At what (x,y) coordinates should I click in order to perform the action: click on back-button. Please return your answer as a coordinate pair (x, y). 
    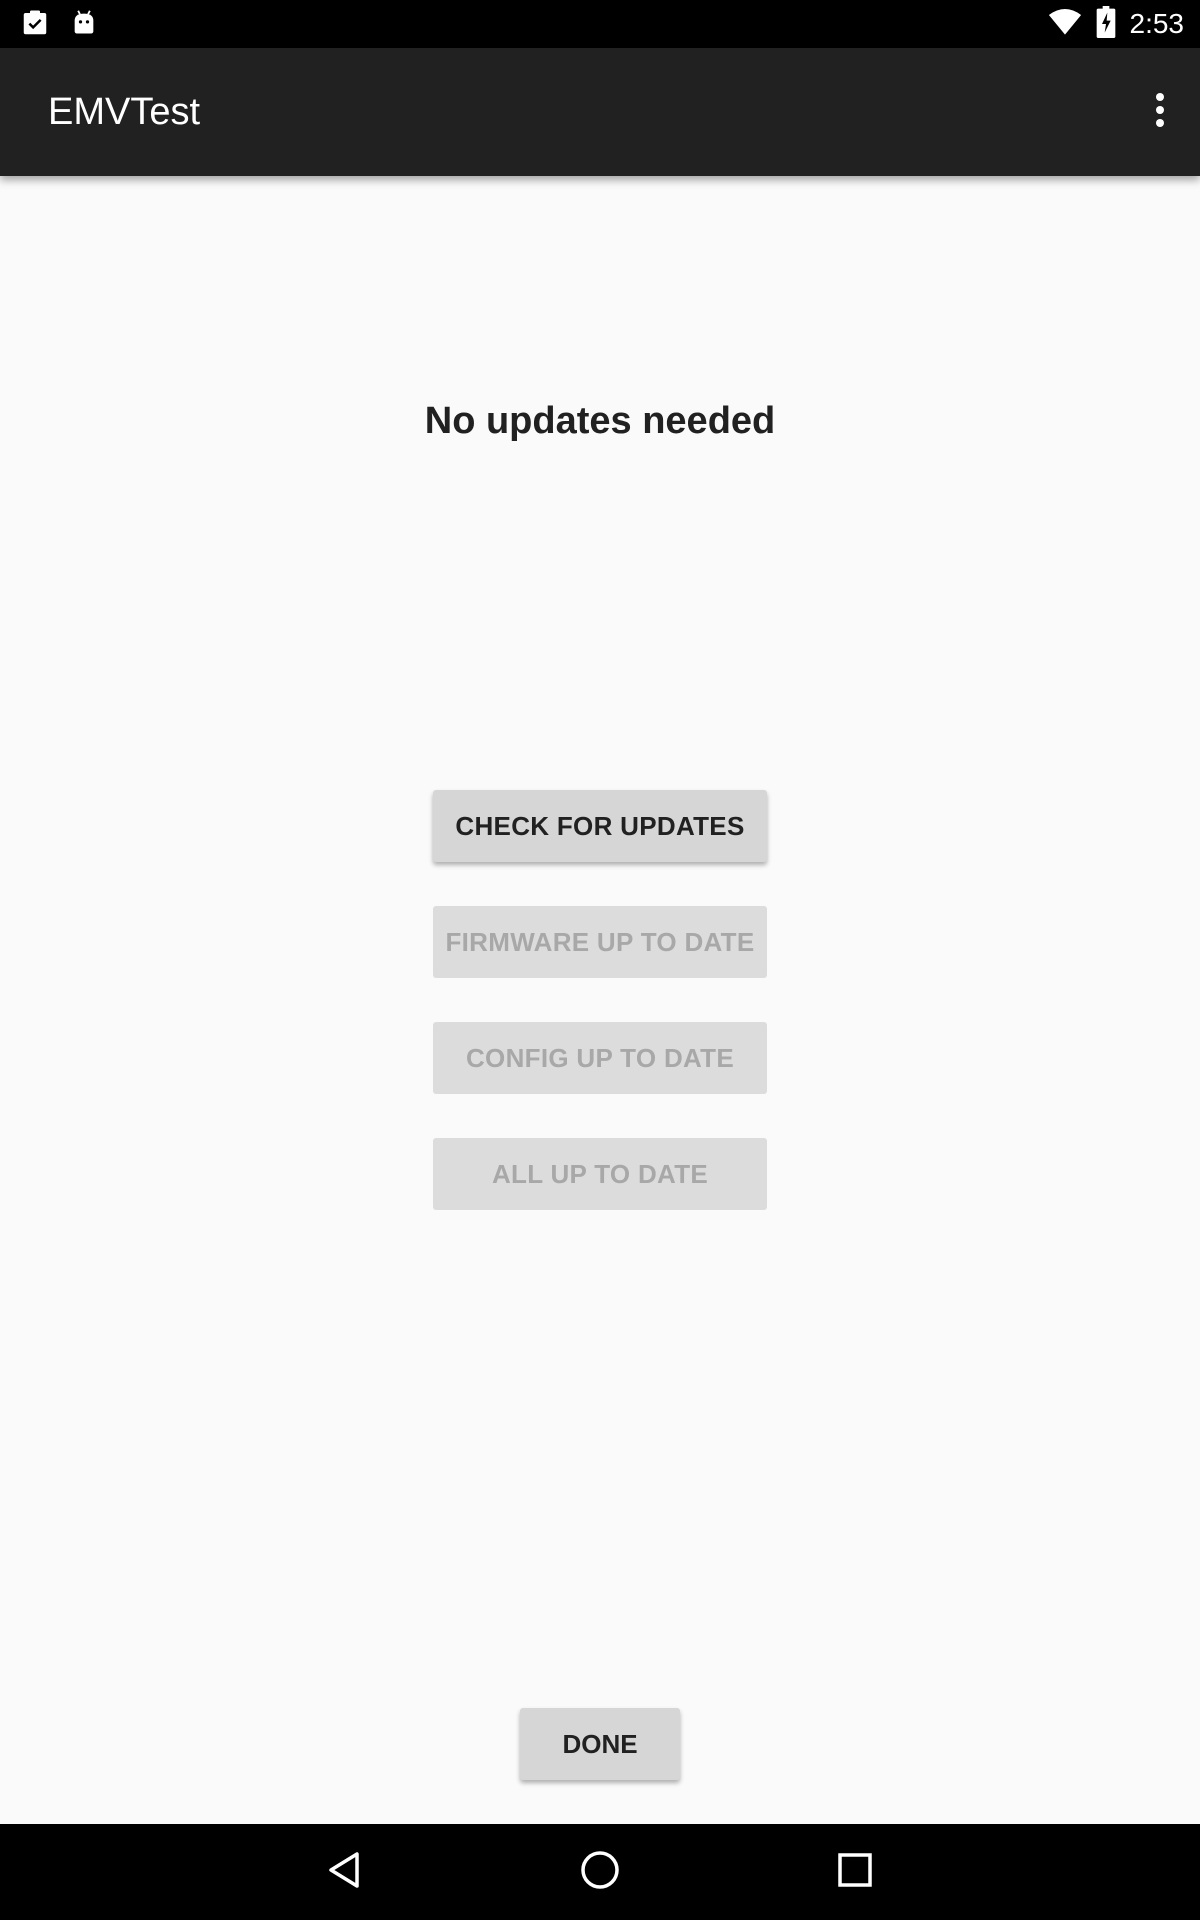
    Looking at the image, I should click on (345, 1872).